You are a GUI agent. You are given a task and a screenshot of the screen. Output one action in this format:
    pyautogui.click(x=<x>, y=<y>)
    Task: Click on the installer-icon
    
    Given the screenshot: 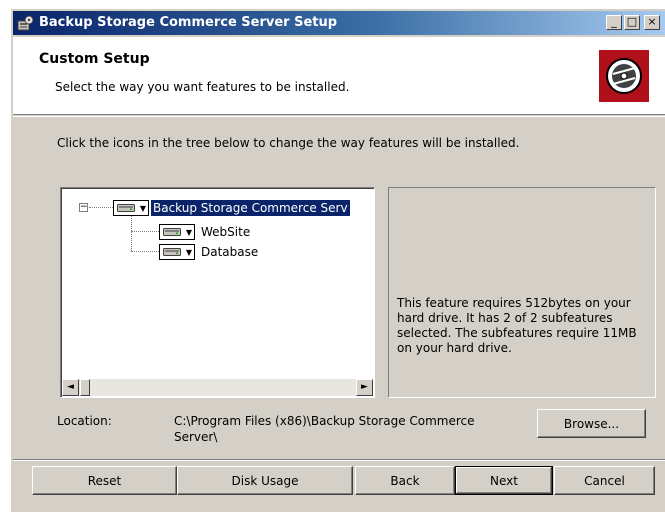 What is the action you would take?
    pyautogui.click(x=25, y=23)
    